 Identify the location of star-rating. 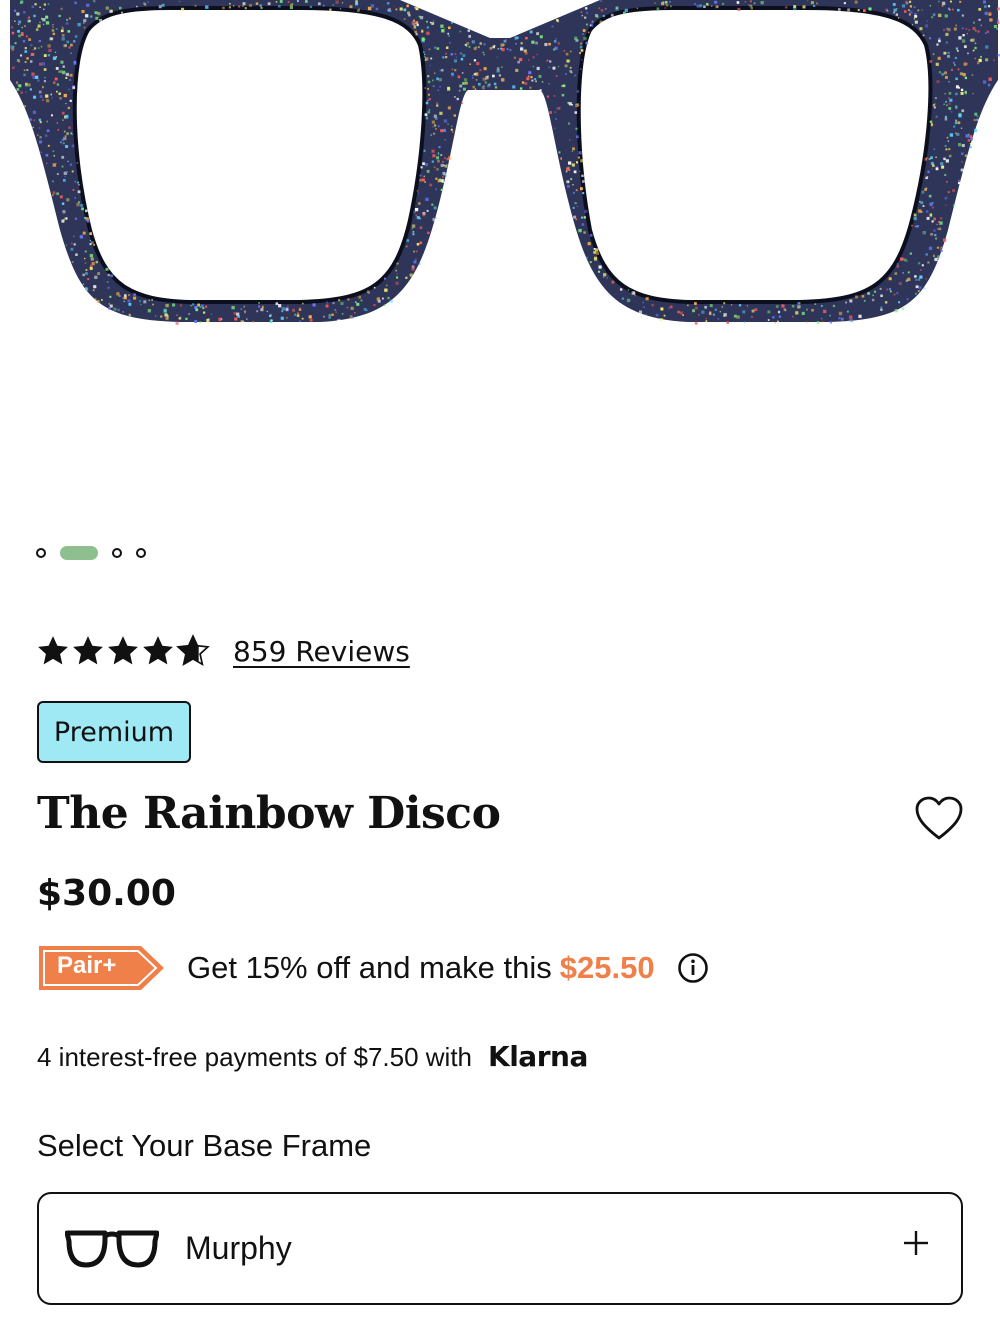
(123, 651).